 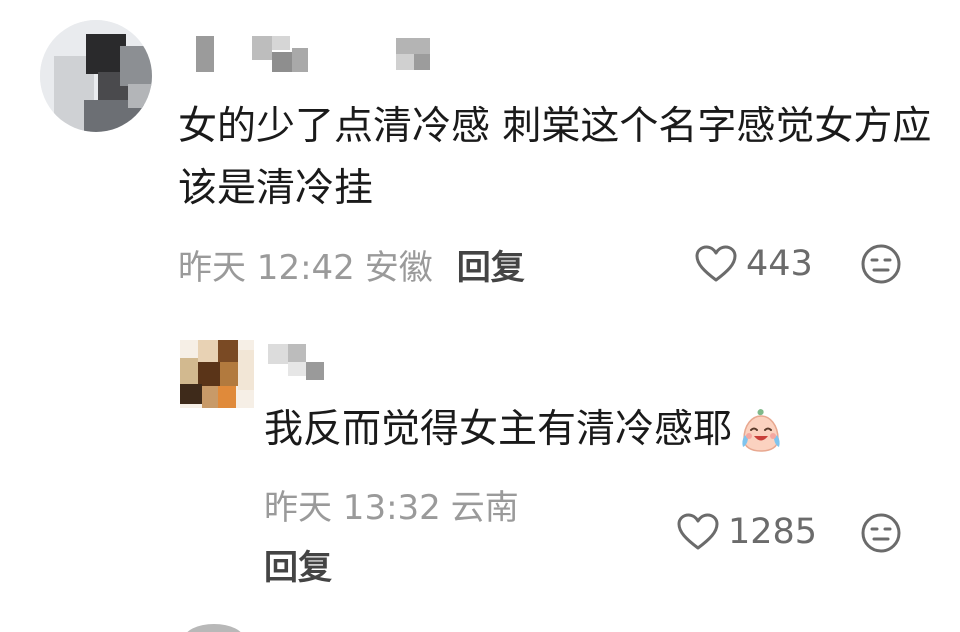 What do you see at coordinates (398, 267) in the screenshot?
I see `comment-location: 安徽` at bounding box center [398, 267].